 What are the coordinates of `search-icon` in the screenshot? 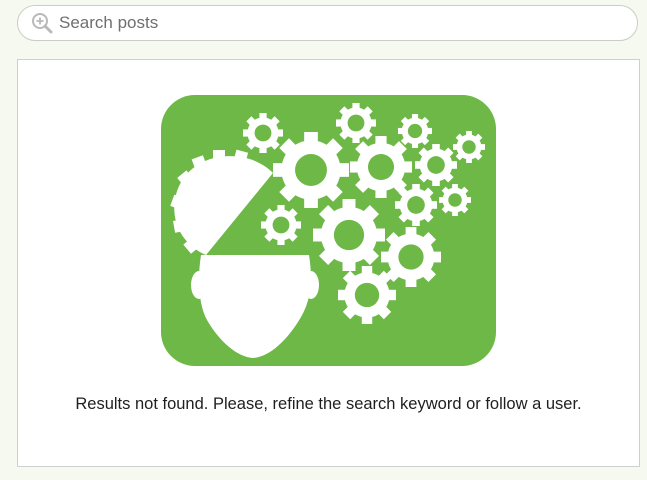 It's located at (42, 23).